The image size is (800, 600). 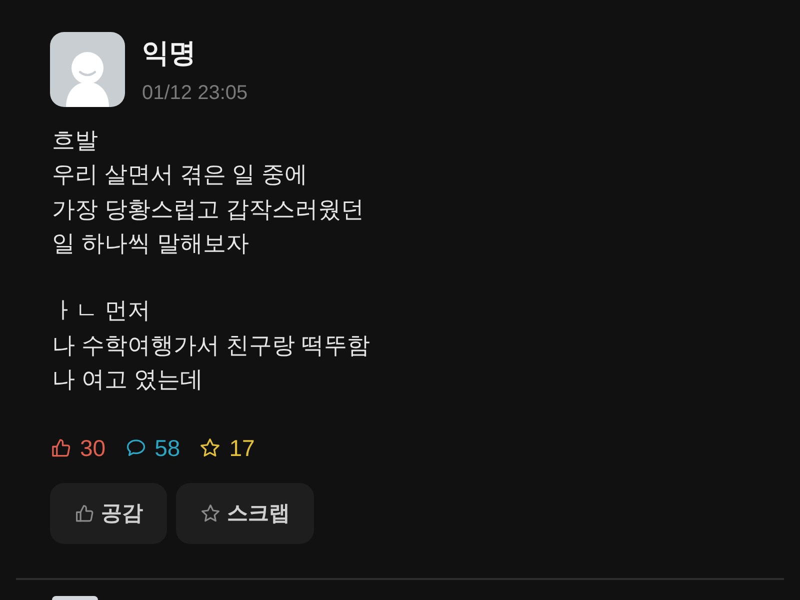 What do you see at coordinates (167, 448) in the screenshot?
I see `comment-count: 58` at bounding box center [167, 448].